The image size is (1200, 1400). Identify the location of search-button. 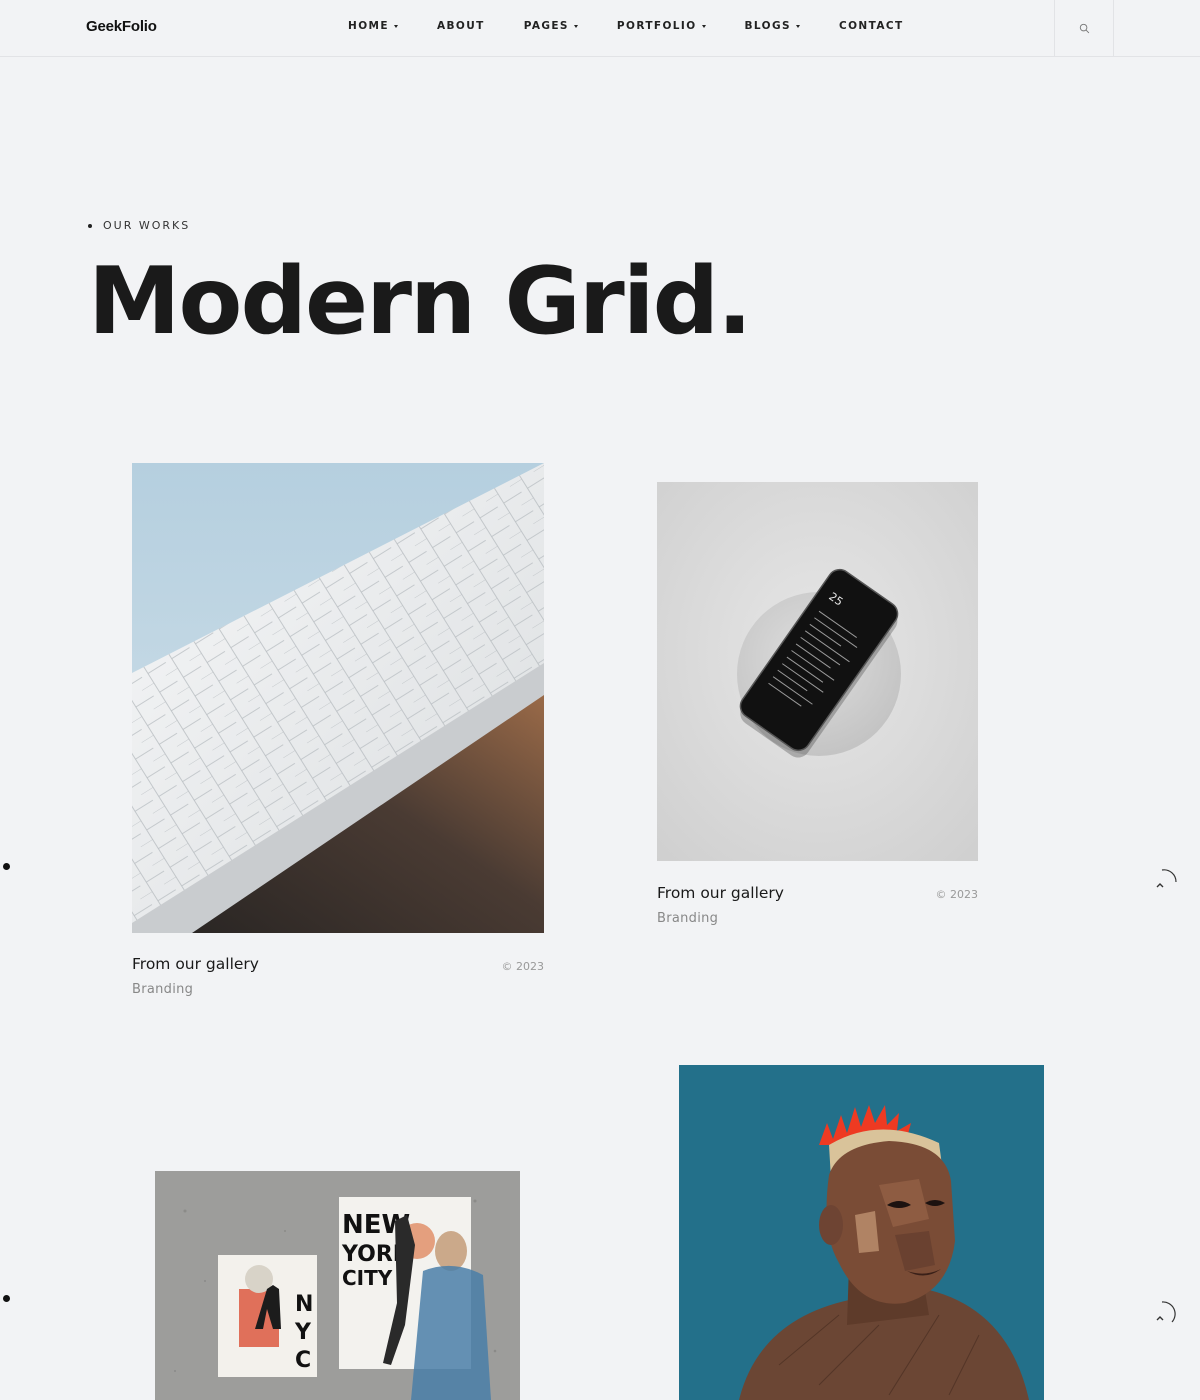
(1084, 28).